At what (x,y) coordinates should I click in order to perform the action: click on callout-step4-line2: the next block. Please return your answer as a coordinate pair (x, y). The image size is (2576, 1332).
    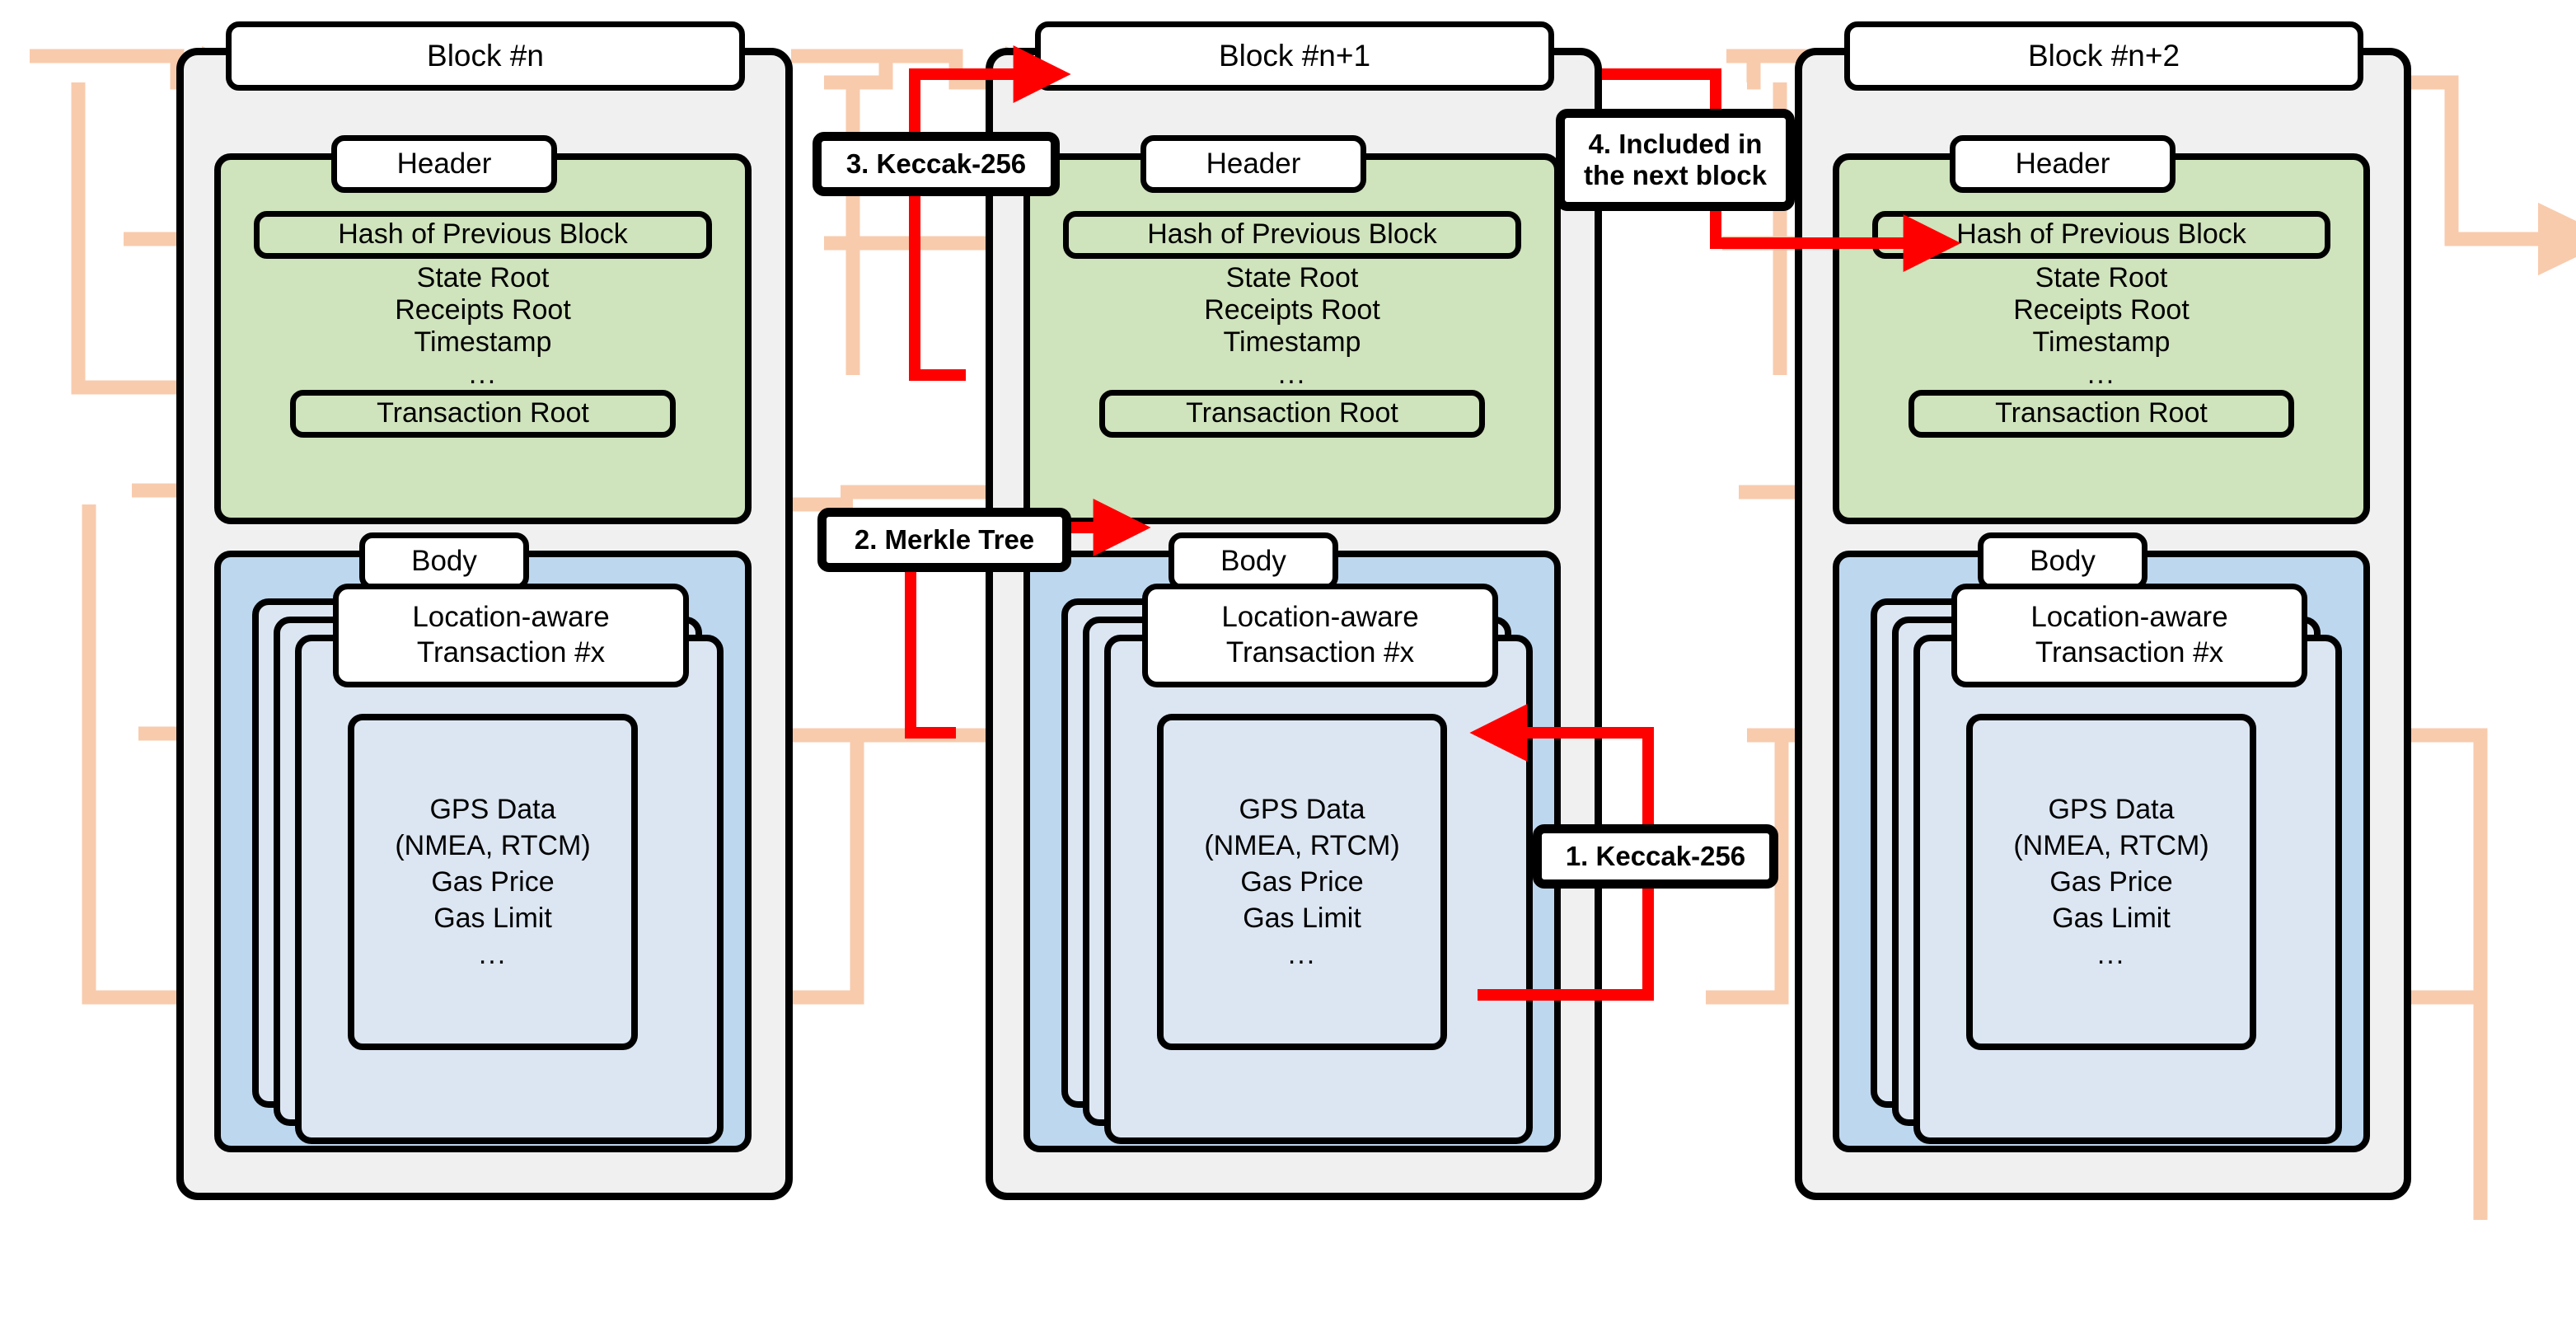
    Looking at the image, I should click on (1675, 175).